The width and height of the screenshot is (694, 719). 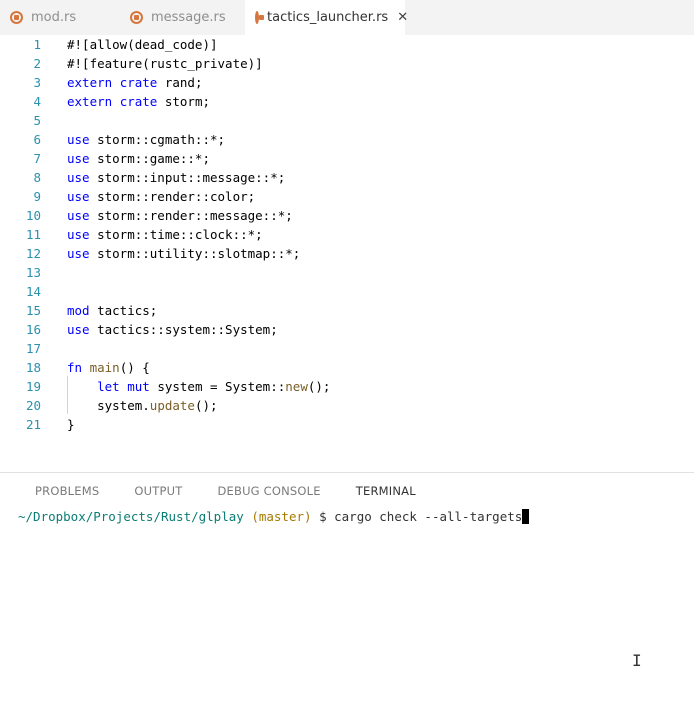 I want to click on tab-tactics-launcher-rs: tactics_launcher.rs ✕, so click(x=326, y=17).